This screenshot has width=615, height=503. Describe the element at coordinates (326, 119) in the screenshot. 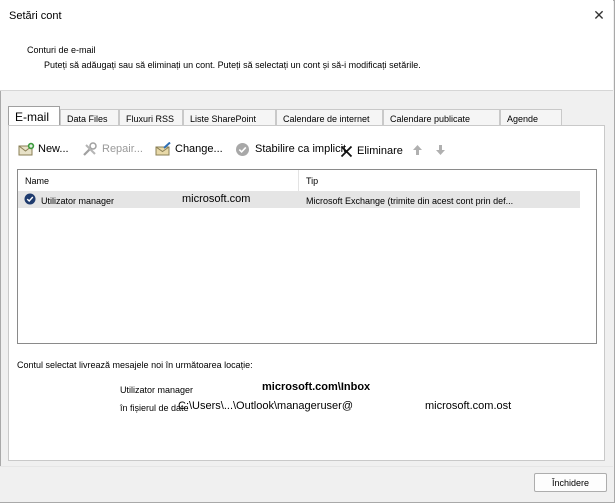

I see `tab-label: Calendare de internet` at that location.